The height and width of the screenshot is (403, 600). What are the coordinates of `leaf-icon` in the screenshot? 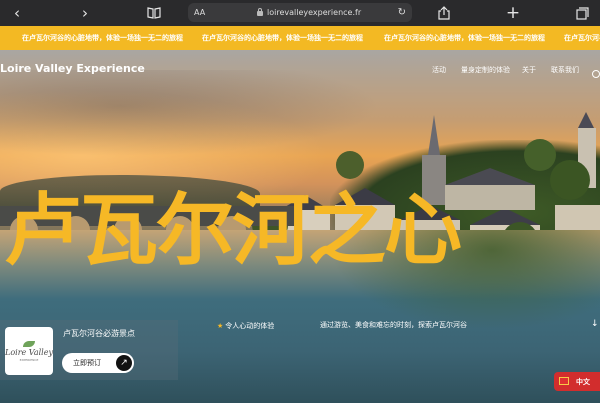 It's located at (29, 343).